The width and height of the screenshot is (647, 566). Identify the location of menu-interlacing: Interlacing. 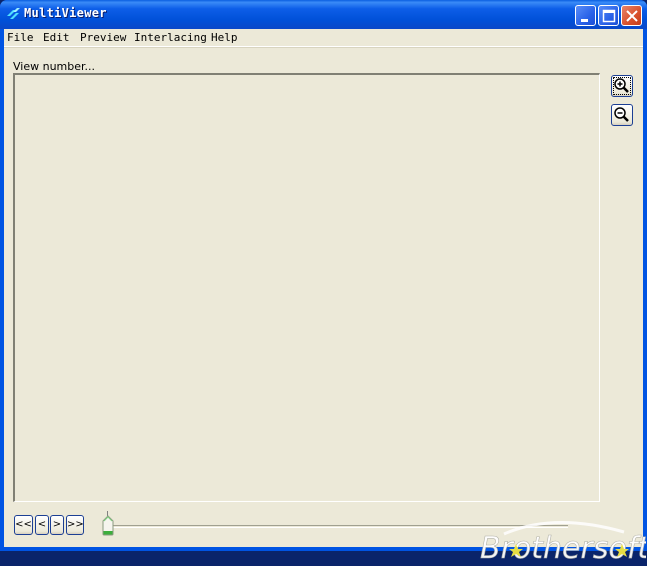
(170, 37).